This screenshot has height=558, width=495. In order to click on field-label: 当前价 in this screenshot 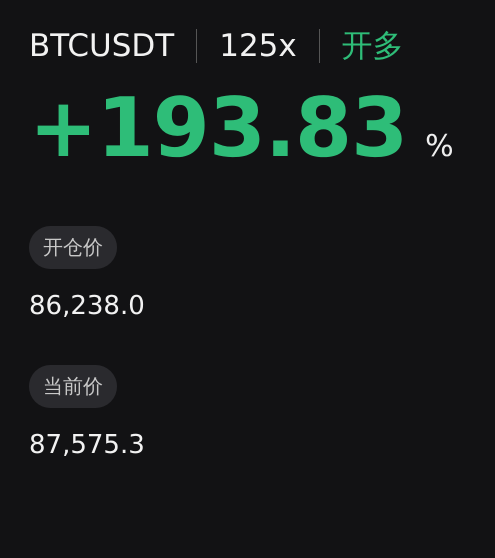, I will do `click(73, 386)`.